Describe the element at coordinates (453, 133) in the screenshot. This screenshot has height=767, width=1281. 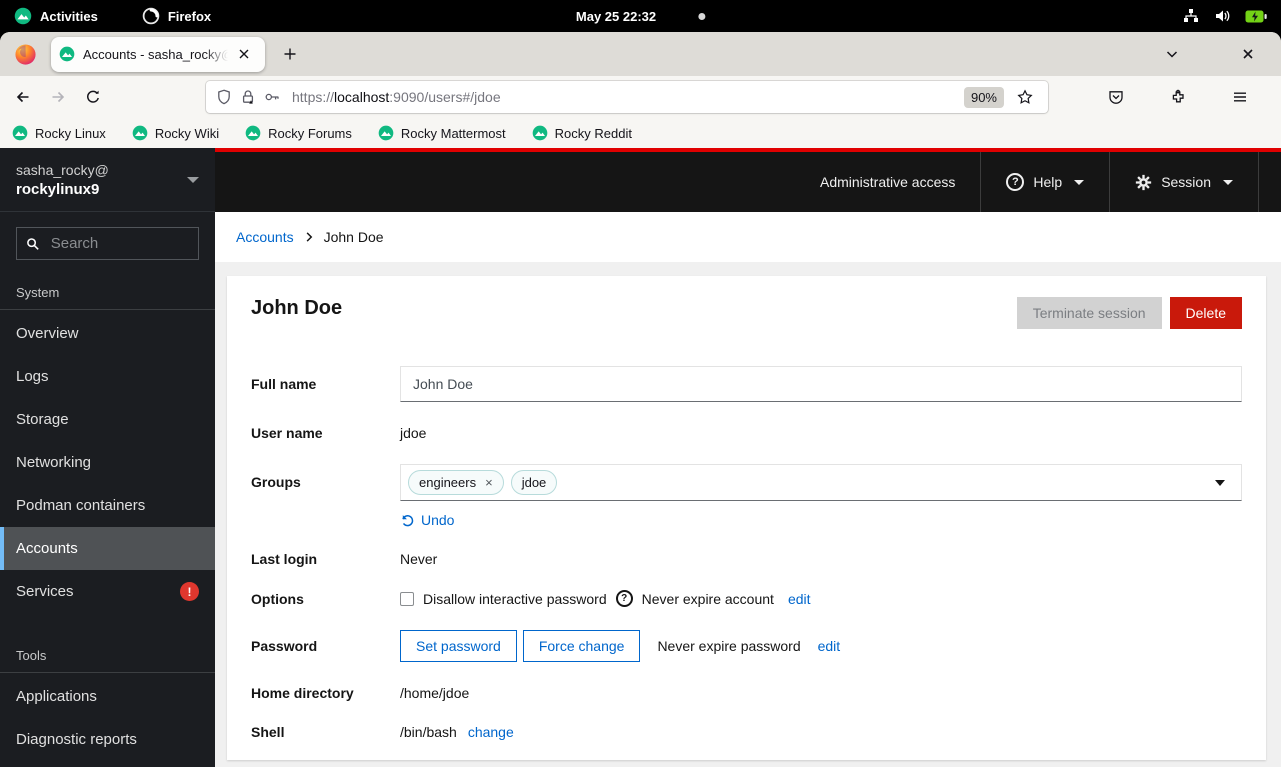
I see `bookmark-label: Rocky Mattermost` at that location.